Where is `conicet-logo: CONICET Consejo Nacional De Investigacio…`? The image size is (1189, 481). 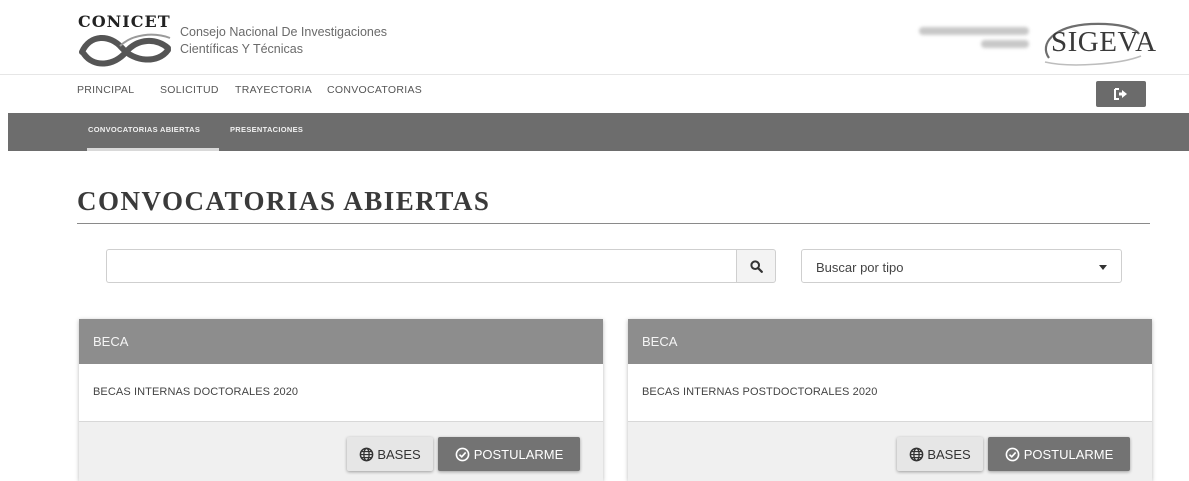
conicet-logo: CONICET Consejo Nacional De Investigacio… is located at coordinates (241, 39).